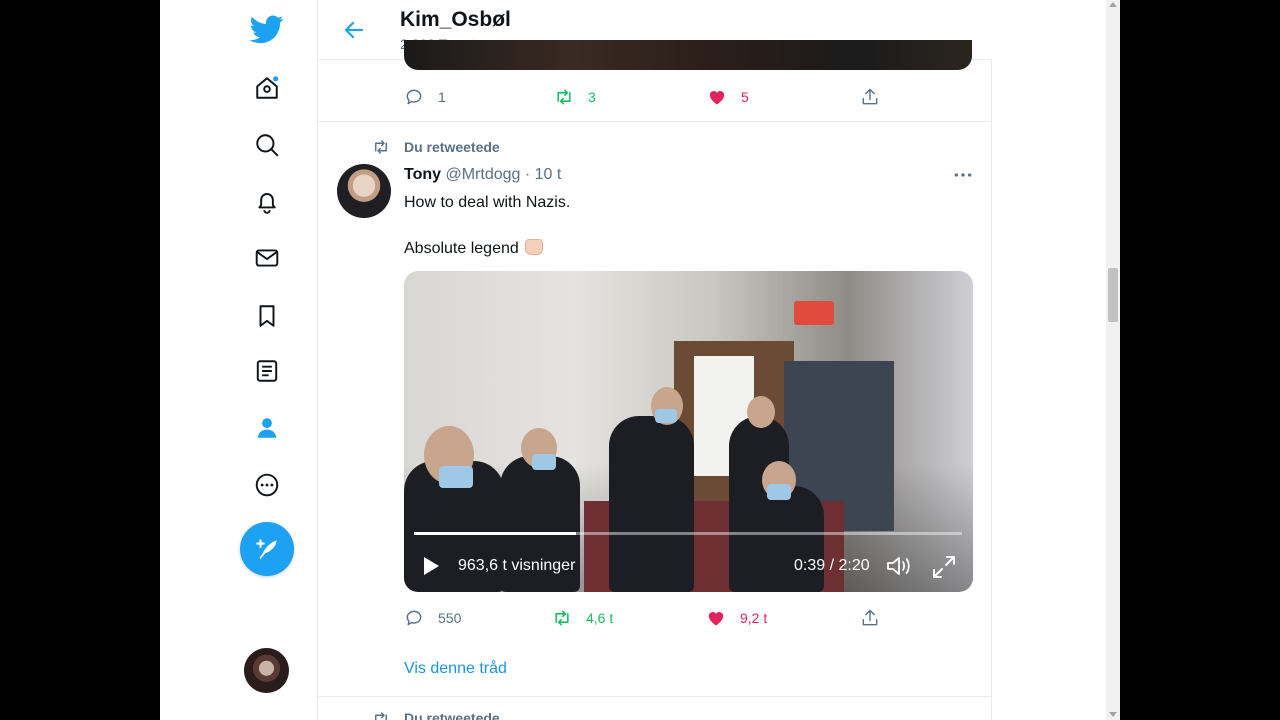  What do you see at coordinates (461, 248) in the screenshot?
I see `tweet-text-line-2-text: Absolute legend` at bounding box center [461, 248].